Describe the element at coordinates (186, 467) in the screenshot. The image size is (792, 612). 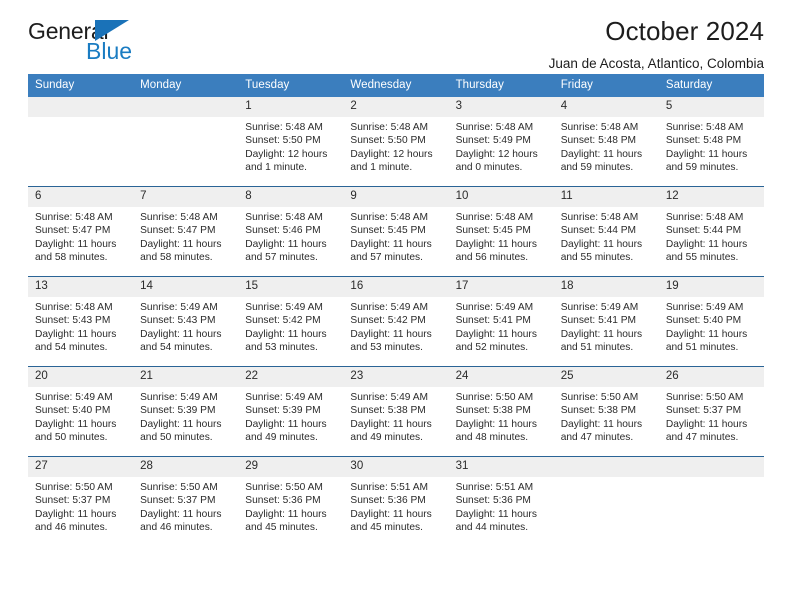
I see `day-number: 28` at that location.